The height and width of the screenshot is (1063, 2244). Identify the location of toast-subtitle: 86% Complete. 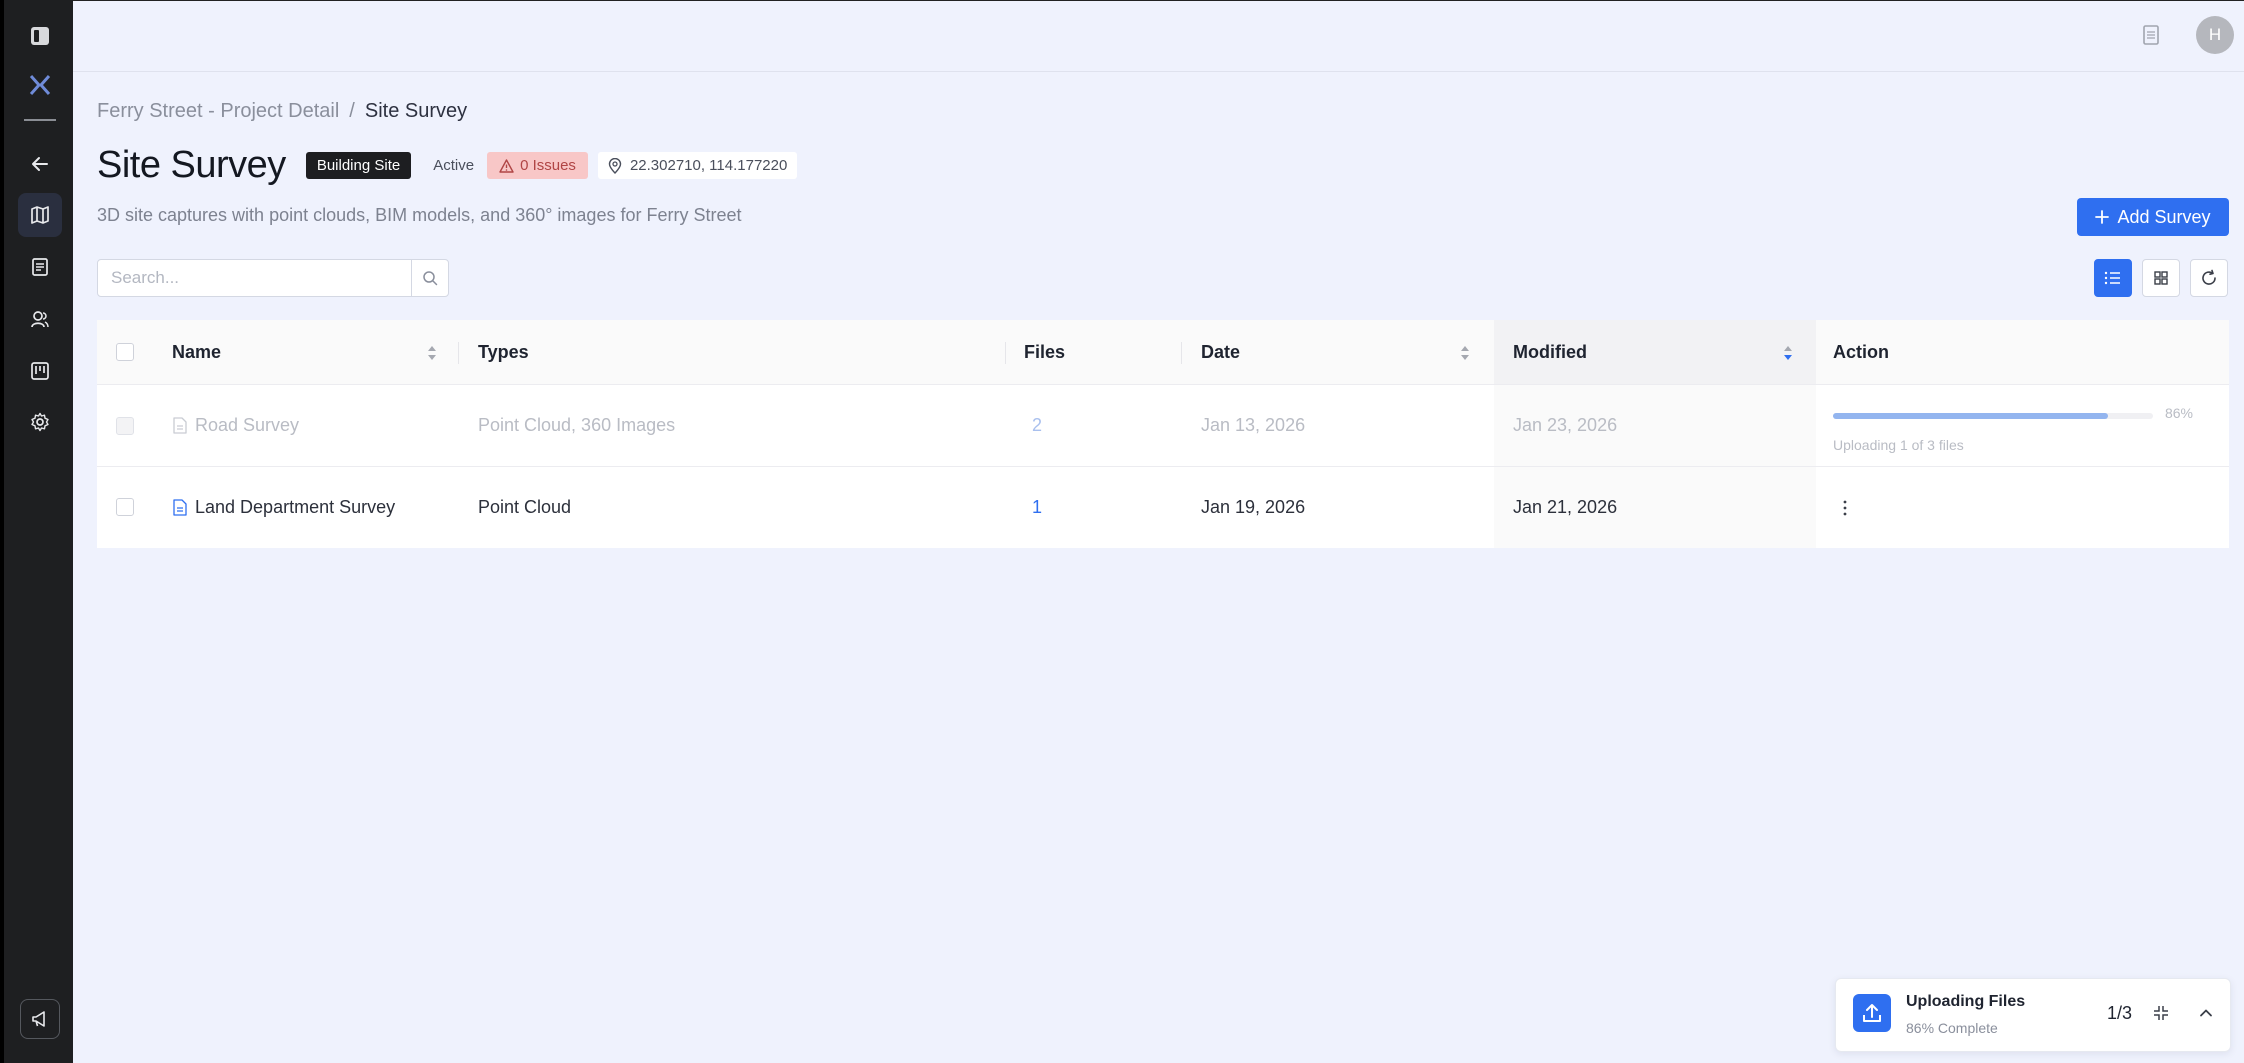
(1952, 1028).